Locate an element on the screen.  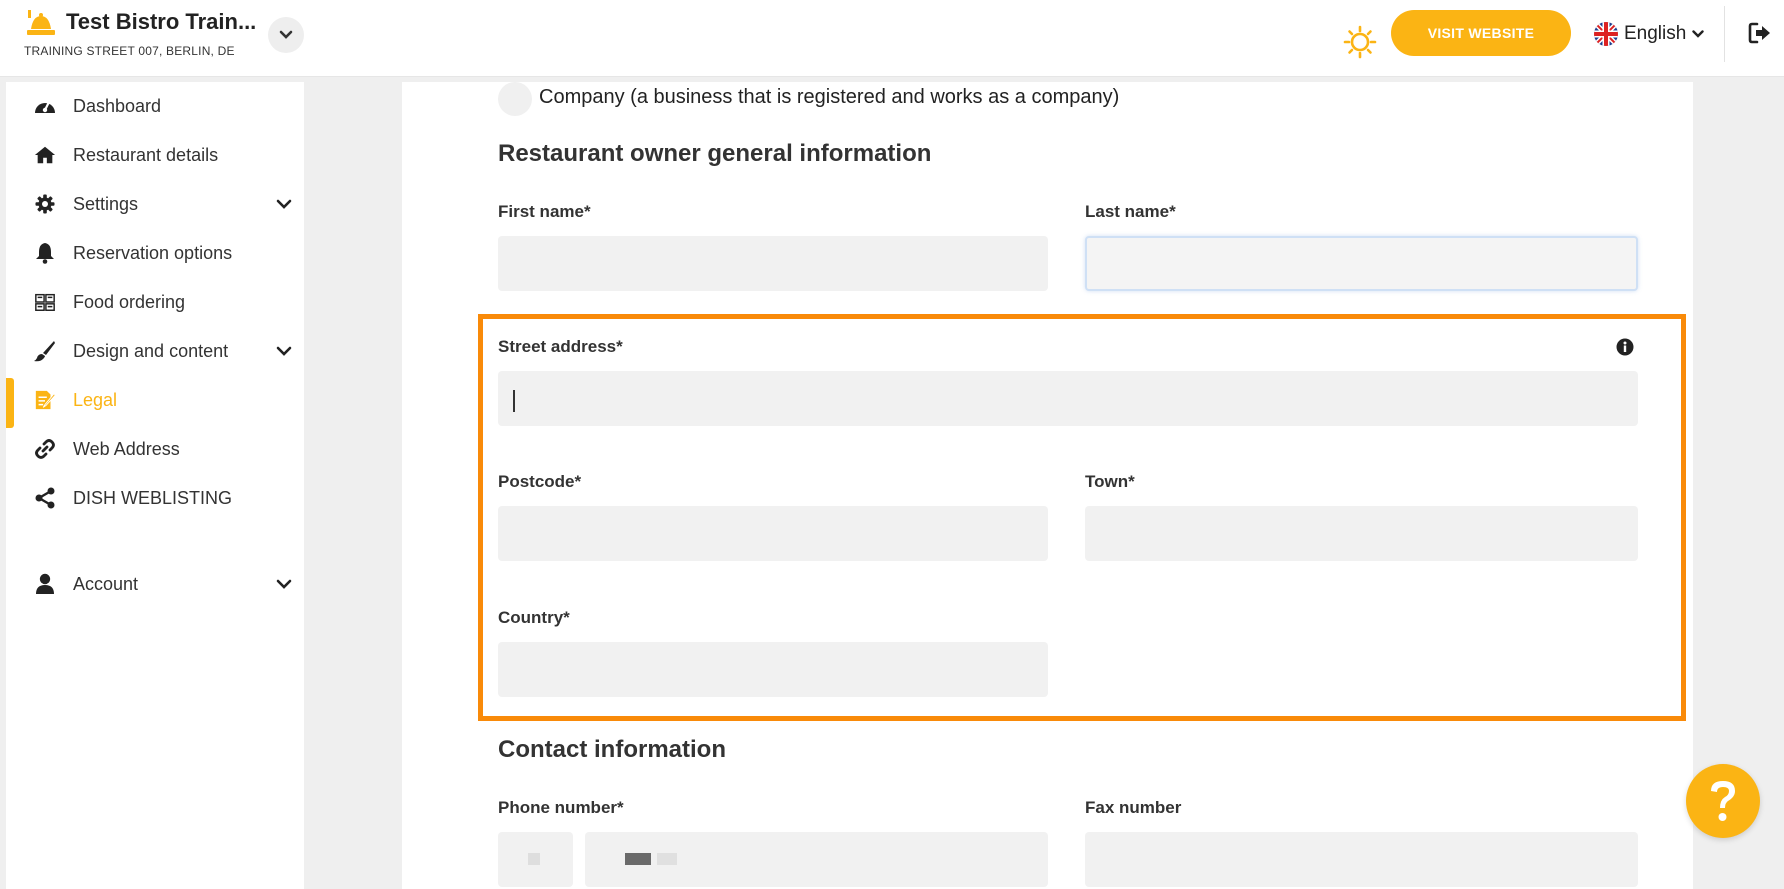
gear-icon is located at coordinates (45, 204).